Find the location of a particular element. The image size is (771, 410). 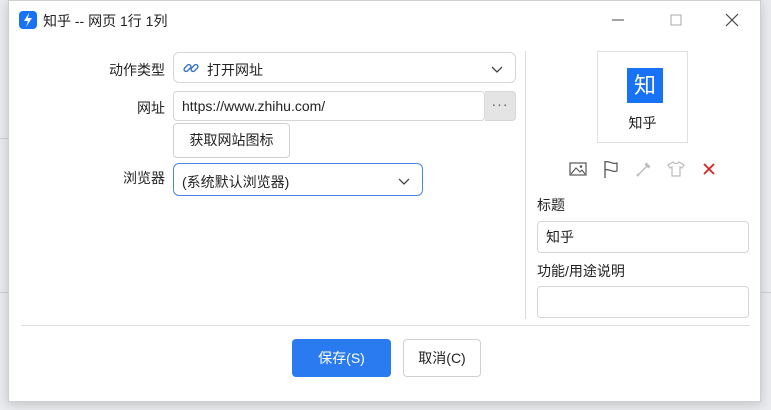

shirt-icon is located at coordinates (676, 169).